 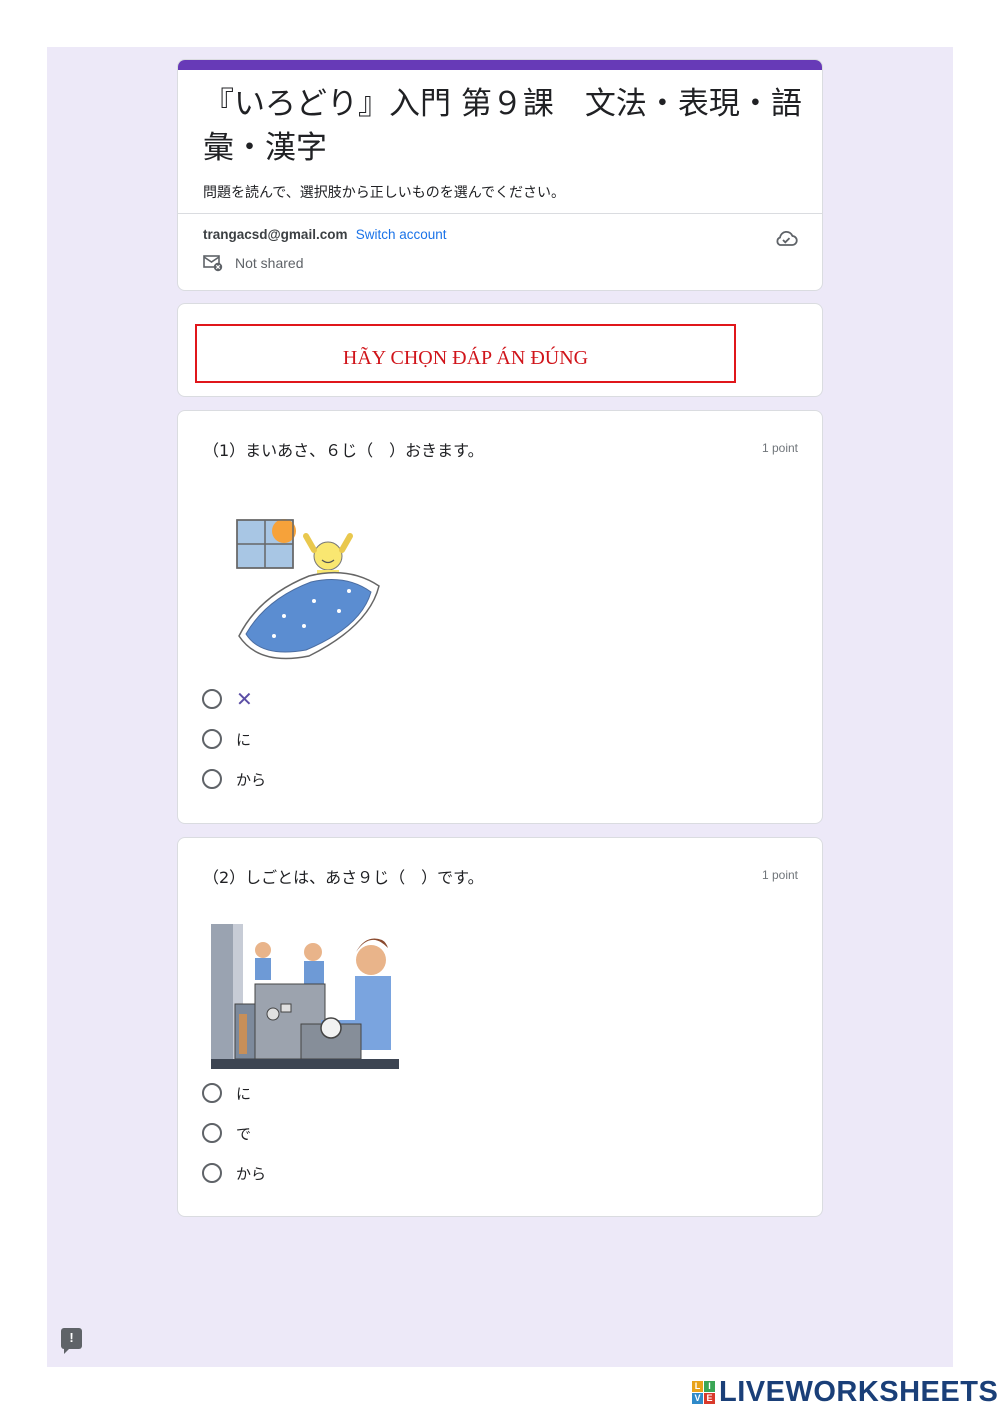 I want to click on question-text: （1）まいあさ、６じ（ ）おきます。, so click(x=343, y=450).